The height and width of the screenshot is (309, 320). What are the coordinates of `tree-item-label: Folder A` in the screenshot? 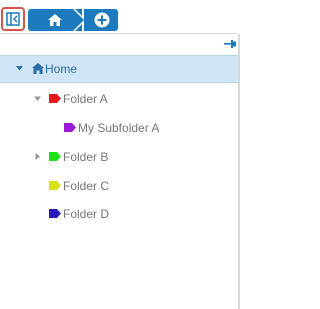 It's located at (85, 99).